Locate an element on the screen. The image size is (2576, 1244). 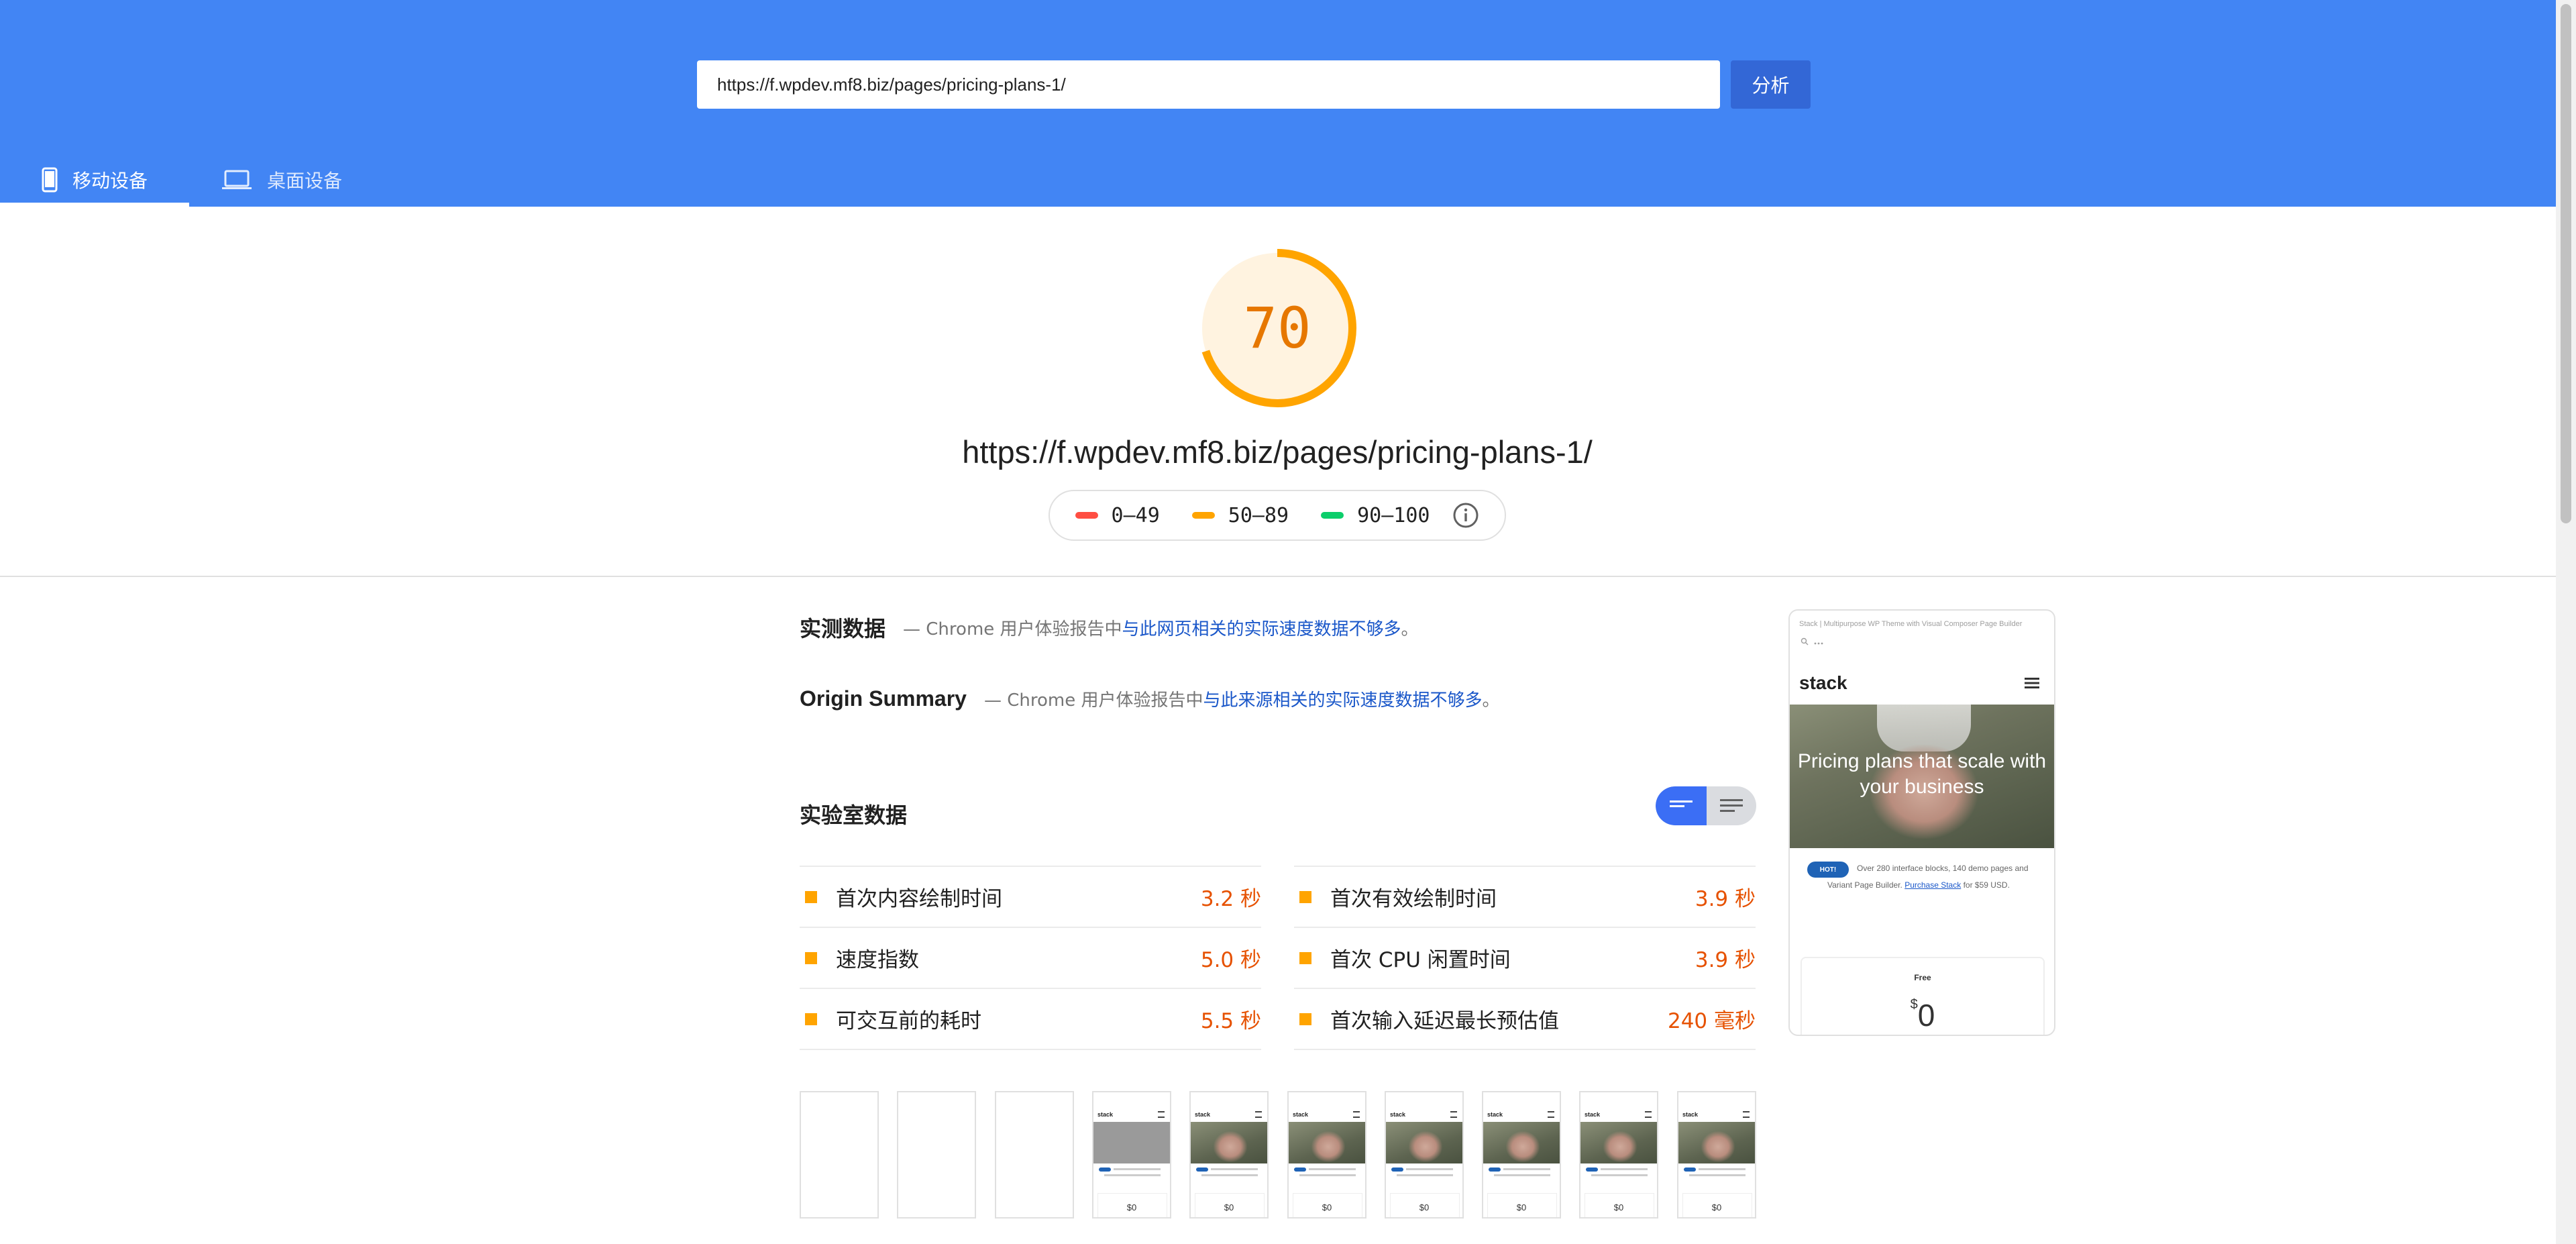
preview-more-icon is located at coordinates (1818, 643).